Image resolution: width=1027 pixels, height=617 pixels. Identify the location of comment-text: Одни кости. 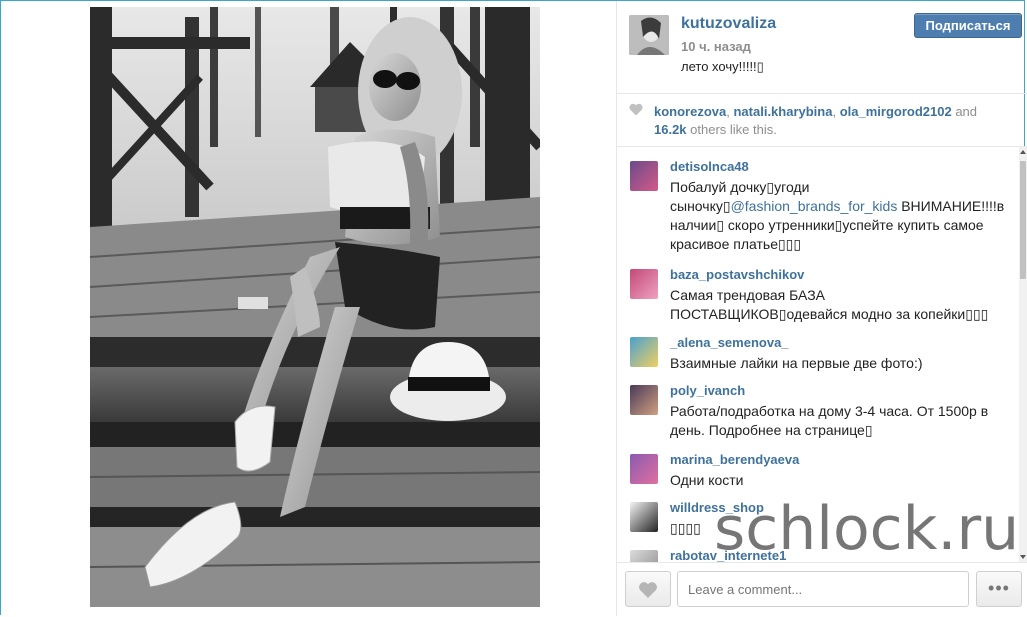
(707, 480).